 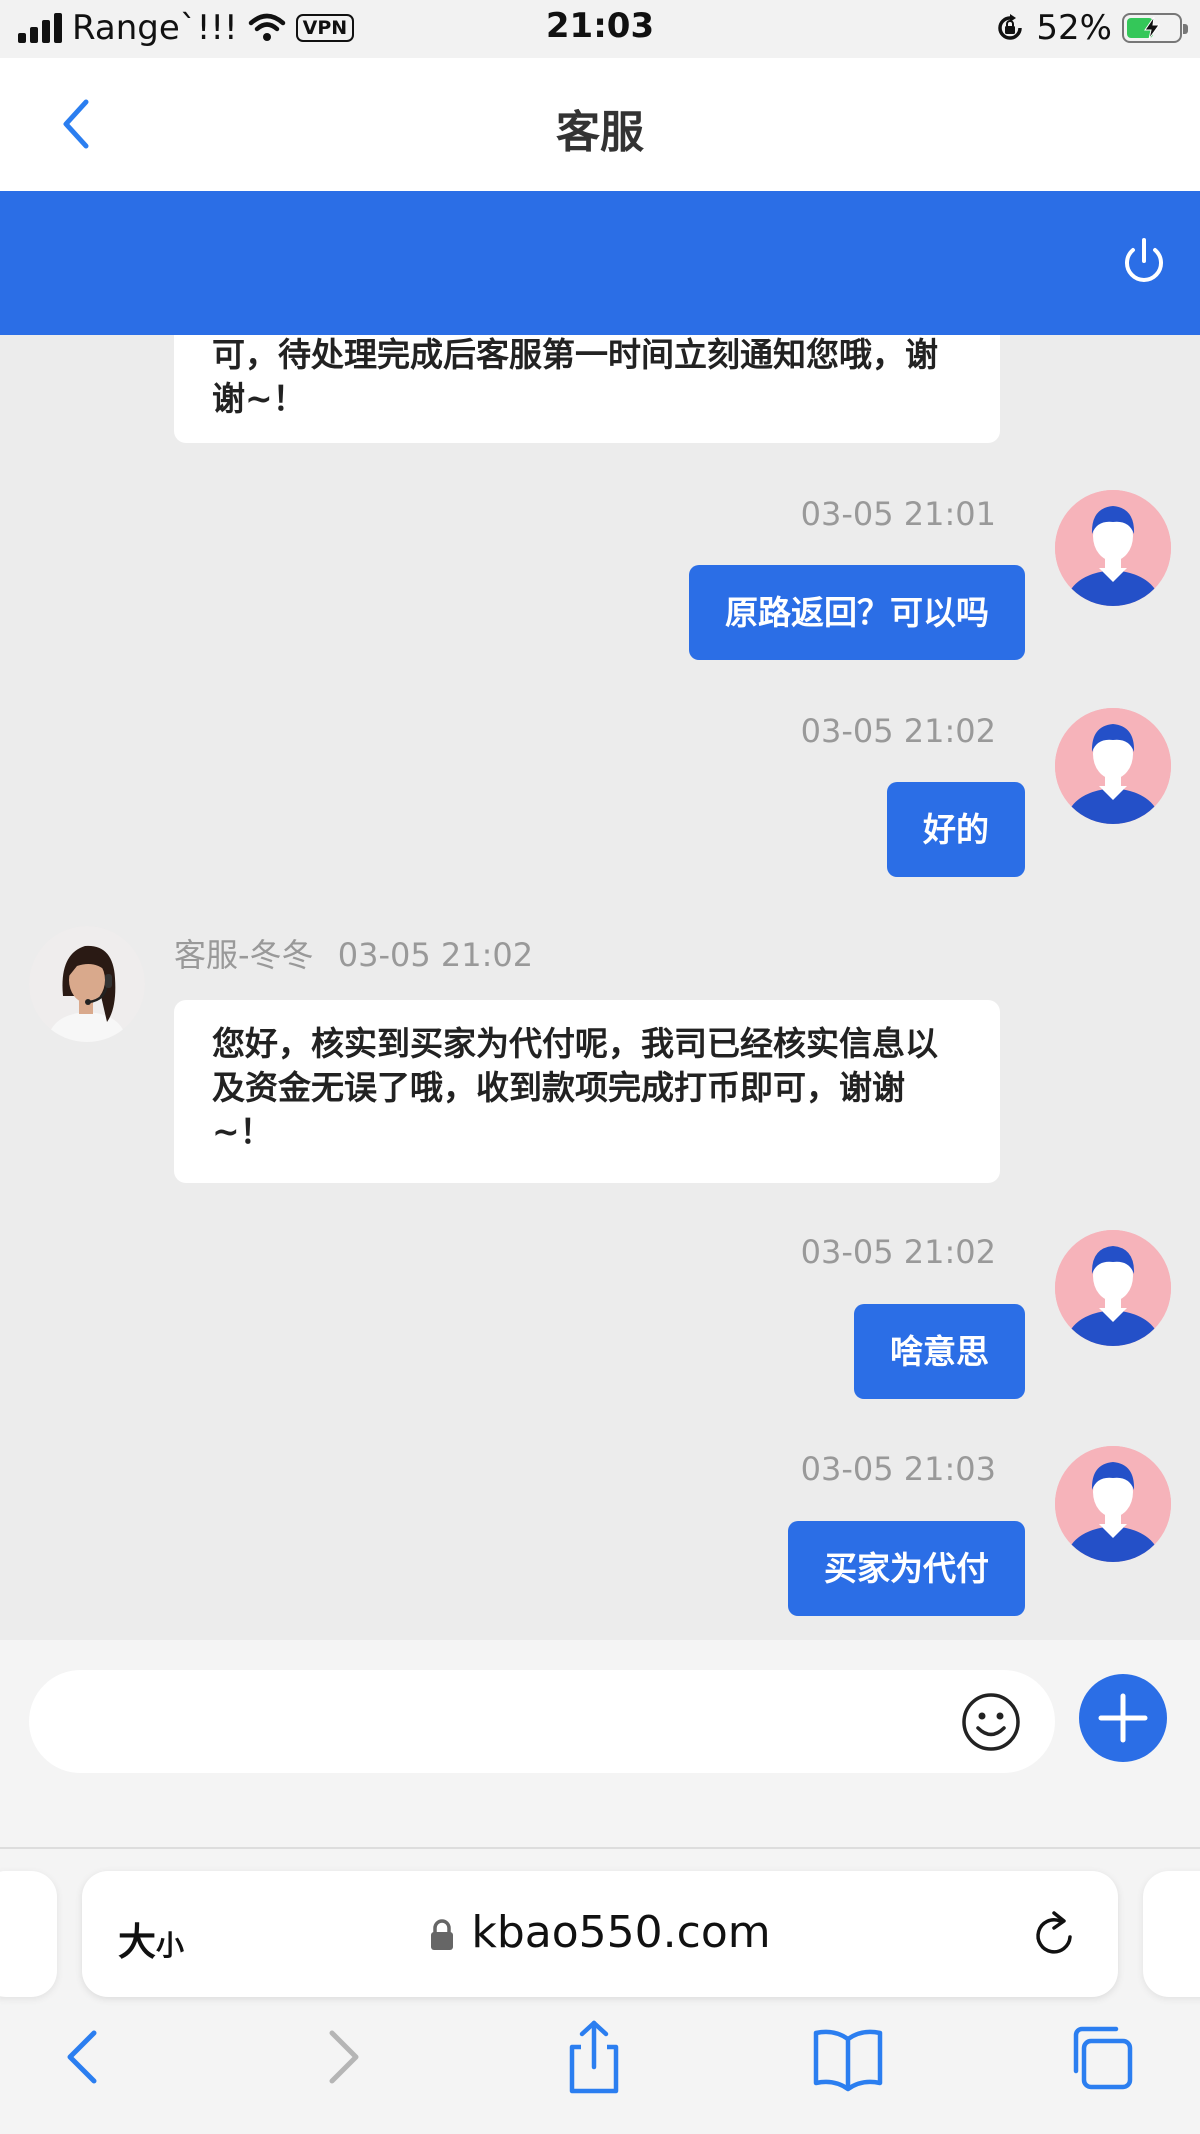 I want to click on user-message-bubble: 原路返回？可以吗, so click(x=857, y=612).